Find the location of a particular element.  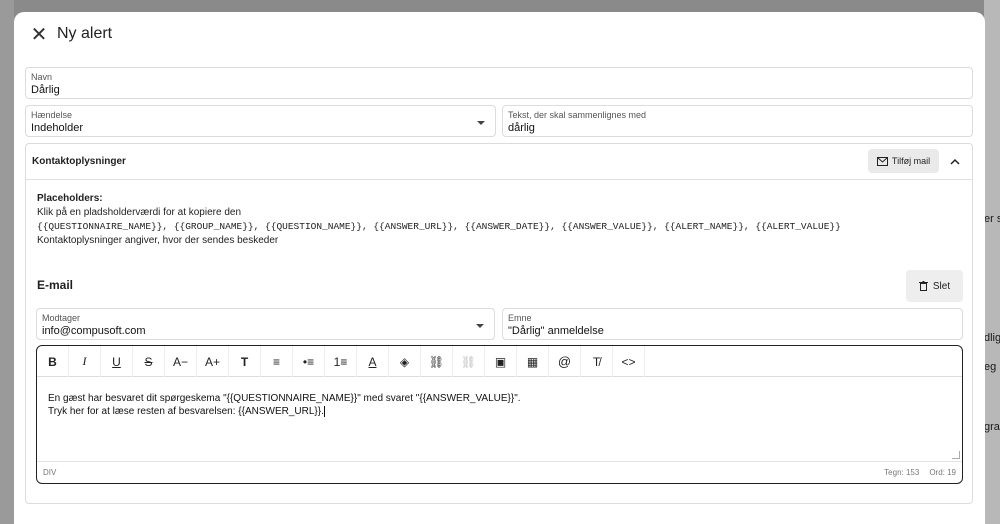

image-button: ▣ is located at coordinates (501, 361).